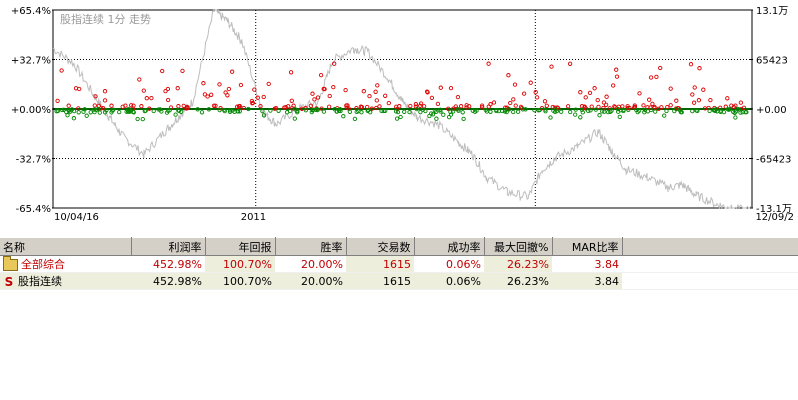 The width and height of the screenshot is (798, 400). What do you see at coordinates (65, 264) in the screenshot?
I see `row-name-cell: 全部综合` at bounding box center [65, 264].